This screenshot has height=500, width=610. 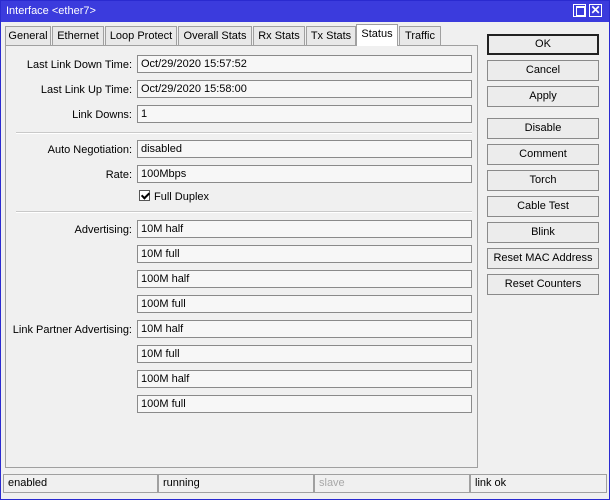 I want to click on reset-counters-button: Reset Counters, so click(x=543, y=284).